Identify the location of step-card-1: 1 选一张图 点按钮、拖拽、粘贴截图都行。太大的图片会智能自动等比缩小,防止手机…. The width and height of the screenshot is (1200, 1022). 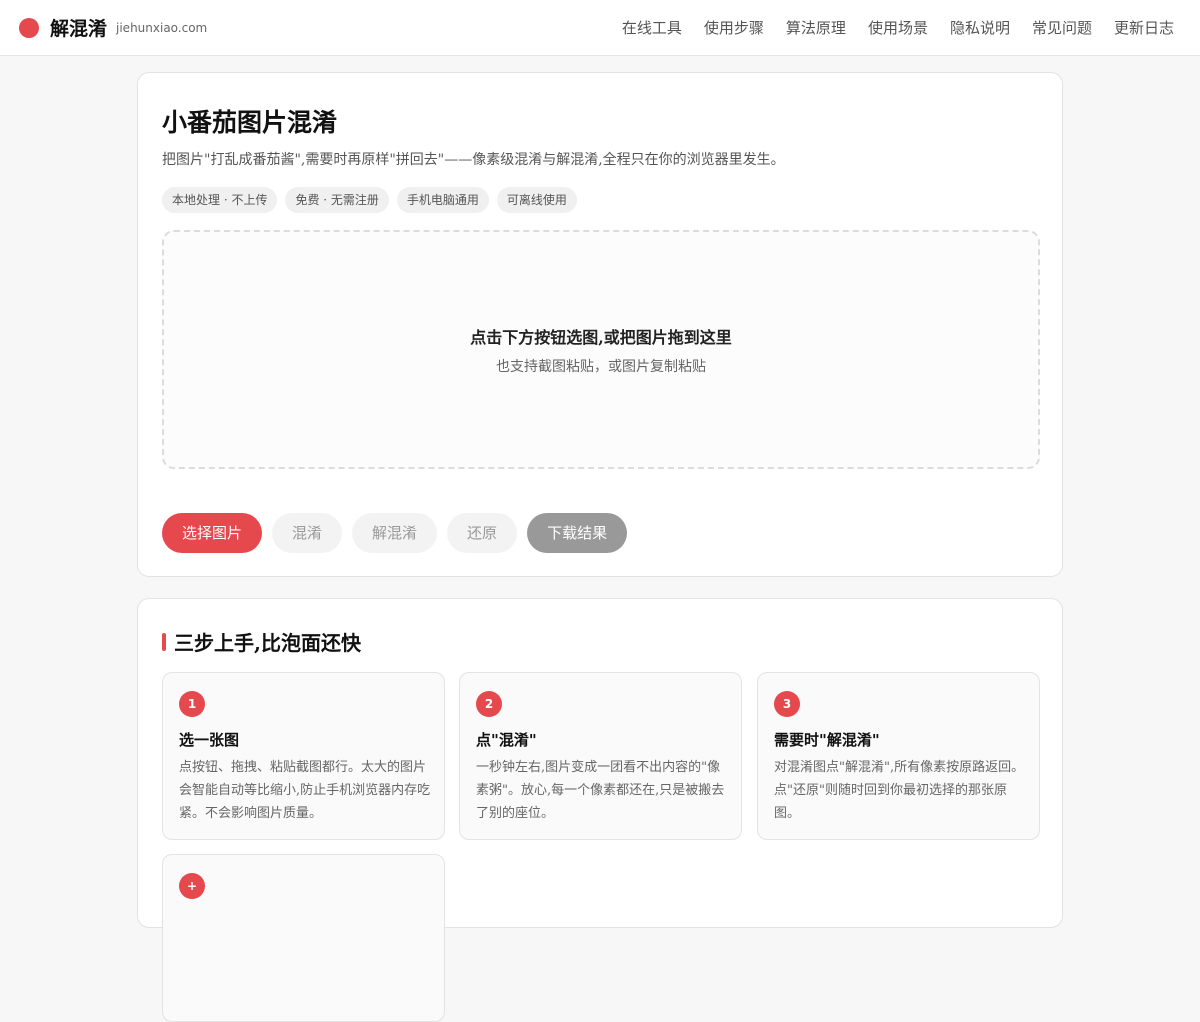
(303, 756).